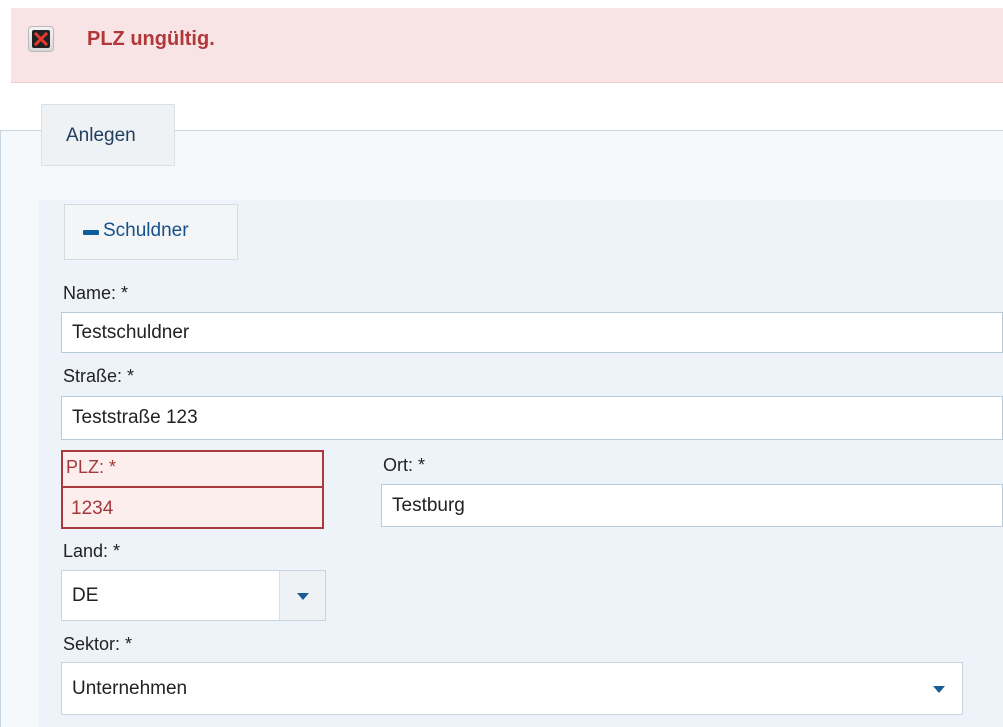 Image resolution: width=1003 pixels, height=727 pixels. I want to click on city-value: Testburg, so click(428, 506).